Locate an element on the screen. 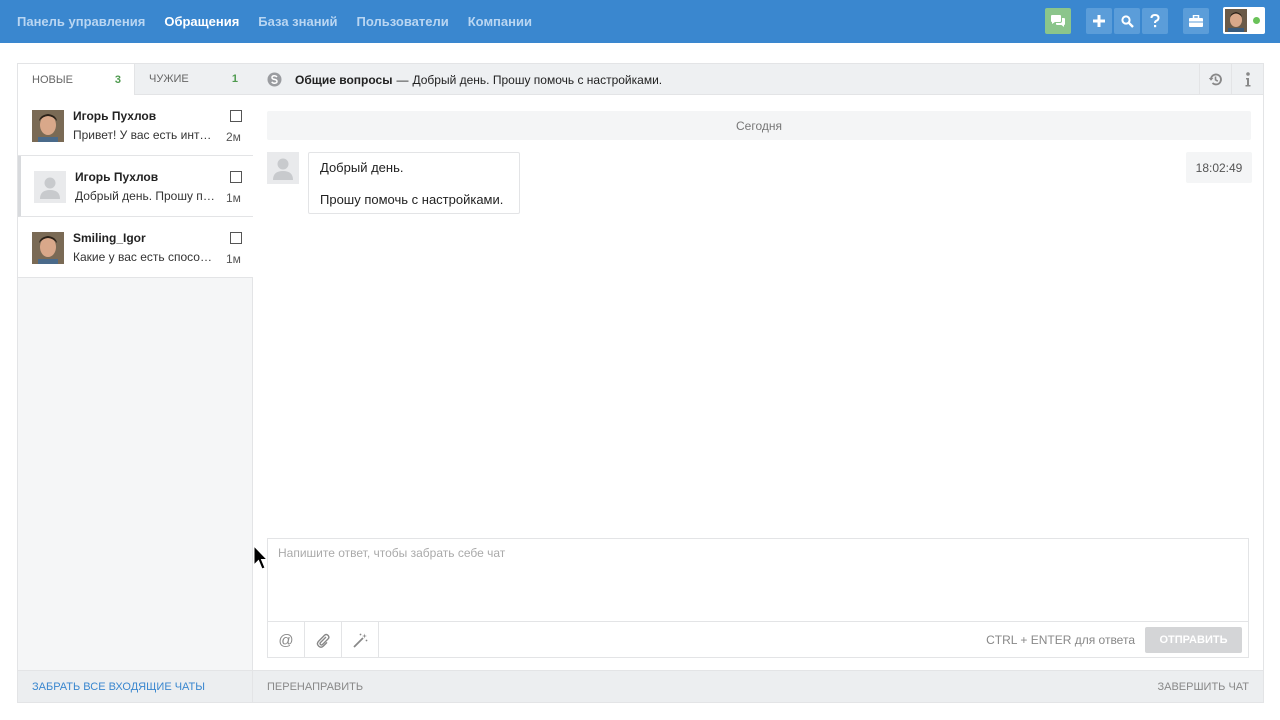 The width and height of the screenshot is (1280, 720). briefcase-icon is located at coordinates (1196, 21).